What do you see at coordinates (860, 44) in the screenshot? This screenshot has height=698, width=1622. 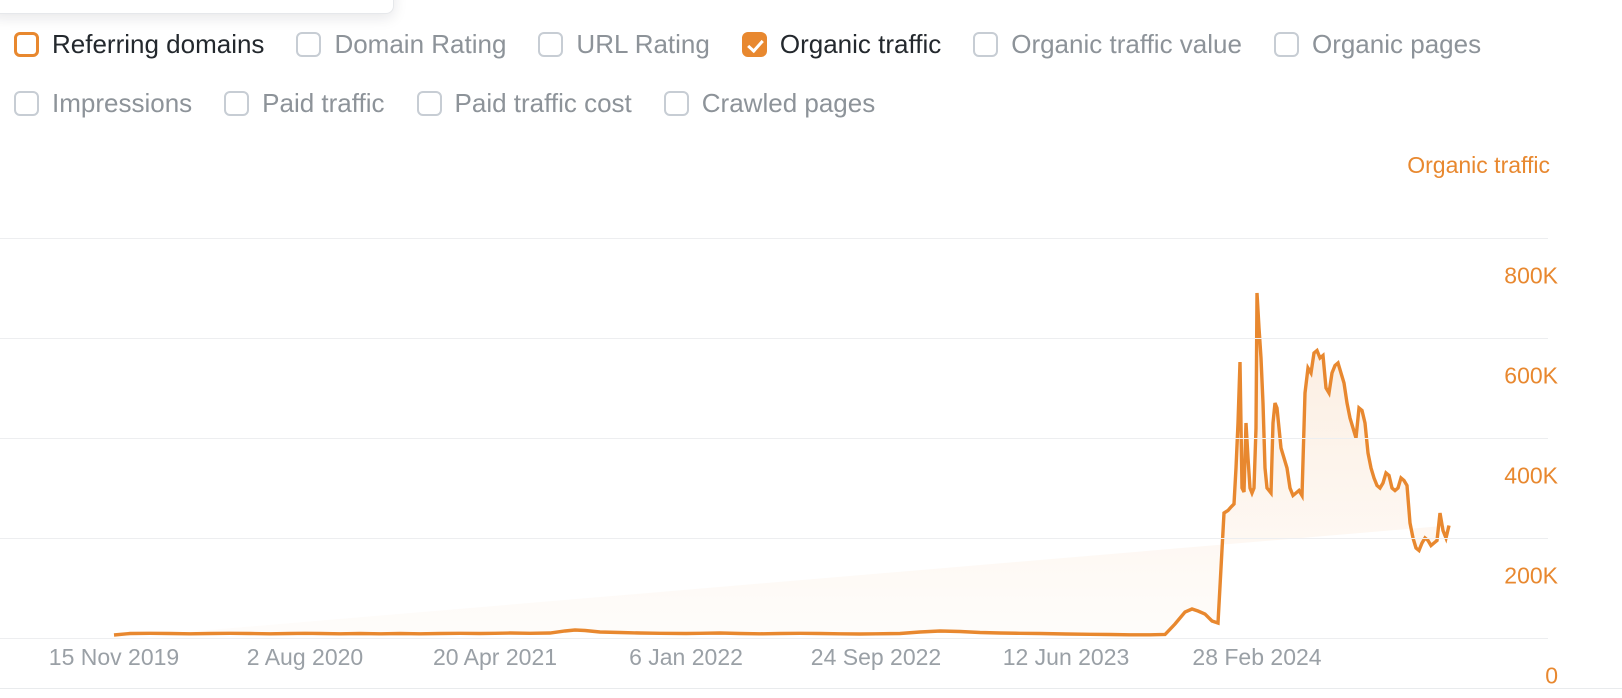 I see `metric-label: Organic traffic` at bounding box center [860, 44].